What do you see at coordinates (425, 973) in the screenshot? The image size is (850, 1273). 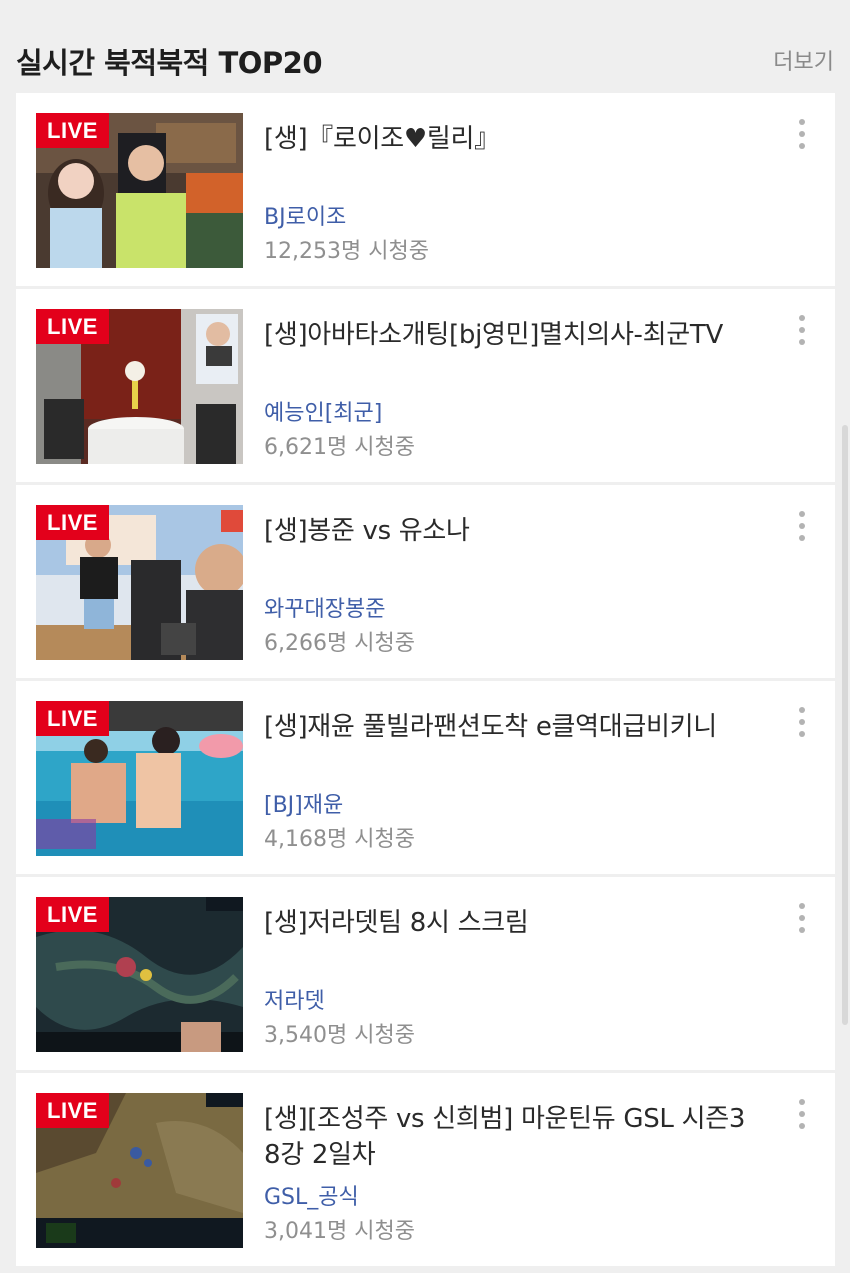 I see `live-card: LIVE [생]저라뎃팀 8시 스크림 저라뎃 3,540명 시청중` at bounding box center [425, 973].